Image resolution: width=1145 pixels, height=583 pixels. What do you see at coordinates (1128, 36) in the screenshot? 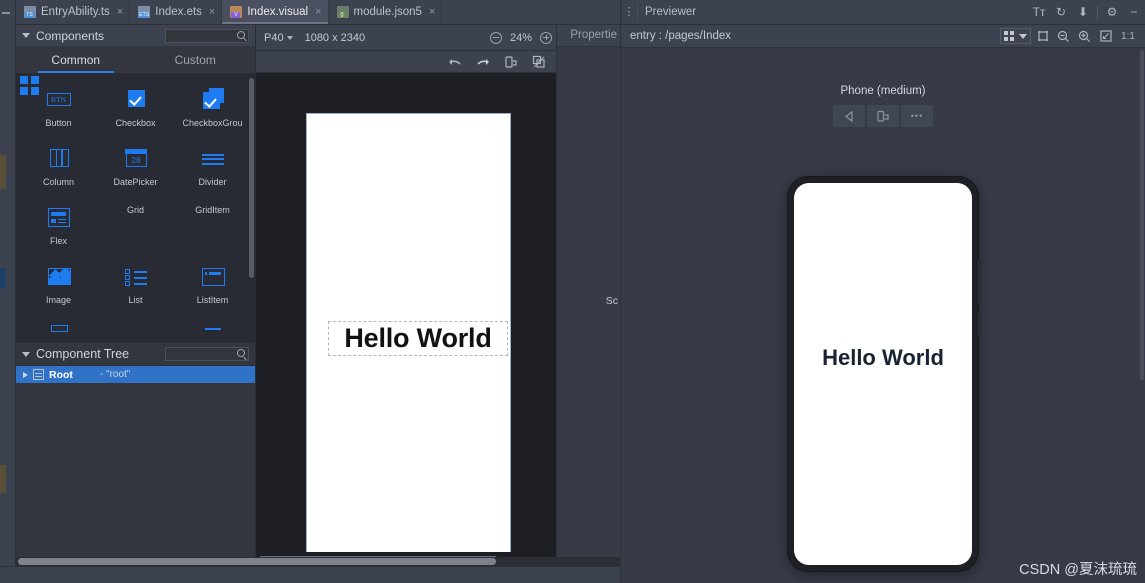
I see `actual-size-label: 1:1` at bounding box center [1128, 36].